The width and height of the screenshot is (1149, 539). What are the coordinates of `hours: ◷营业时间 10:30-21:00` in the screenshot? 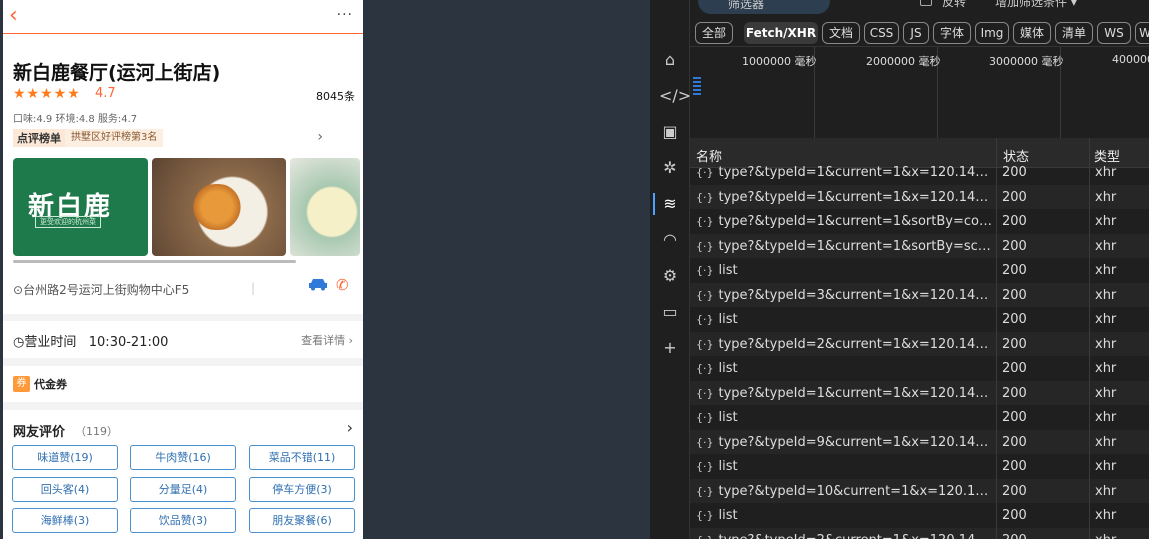 It's located at (90, 340).